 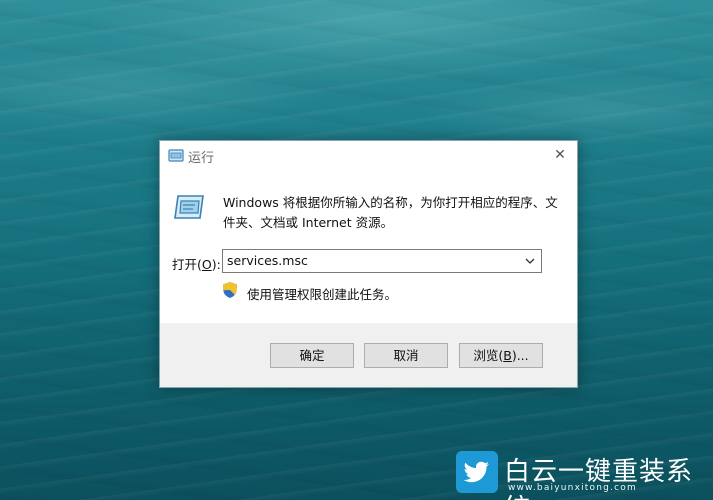 I want to click on ok-button: 确定, so click(x=312, y=355).